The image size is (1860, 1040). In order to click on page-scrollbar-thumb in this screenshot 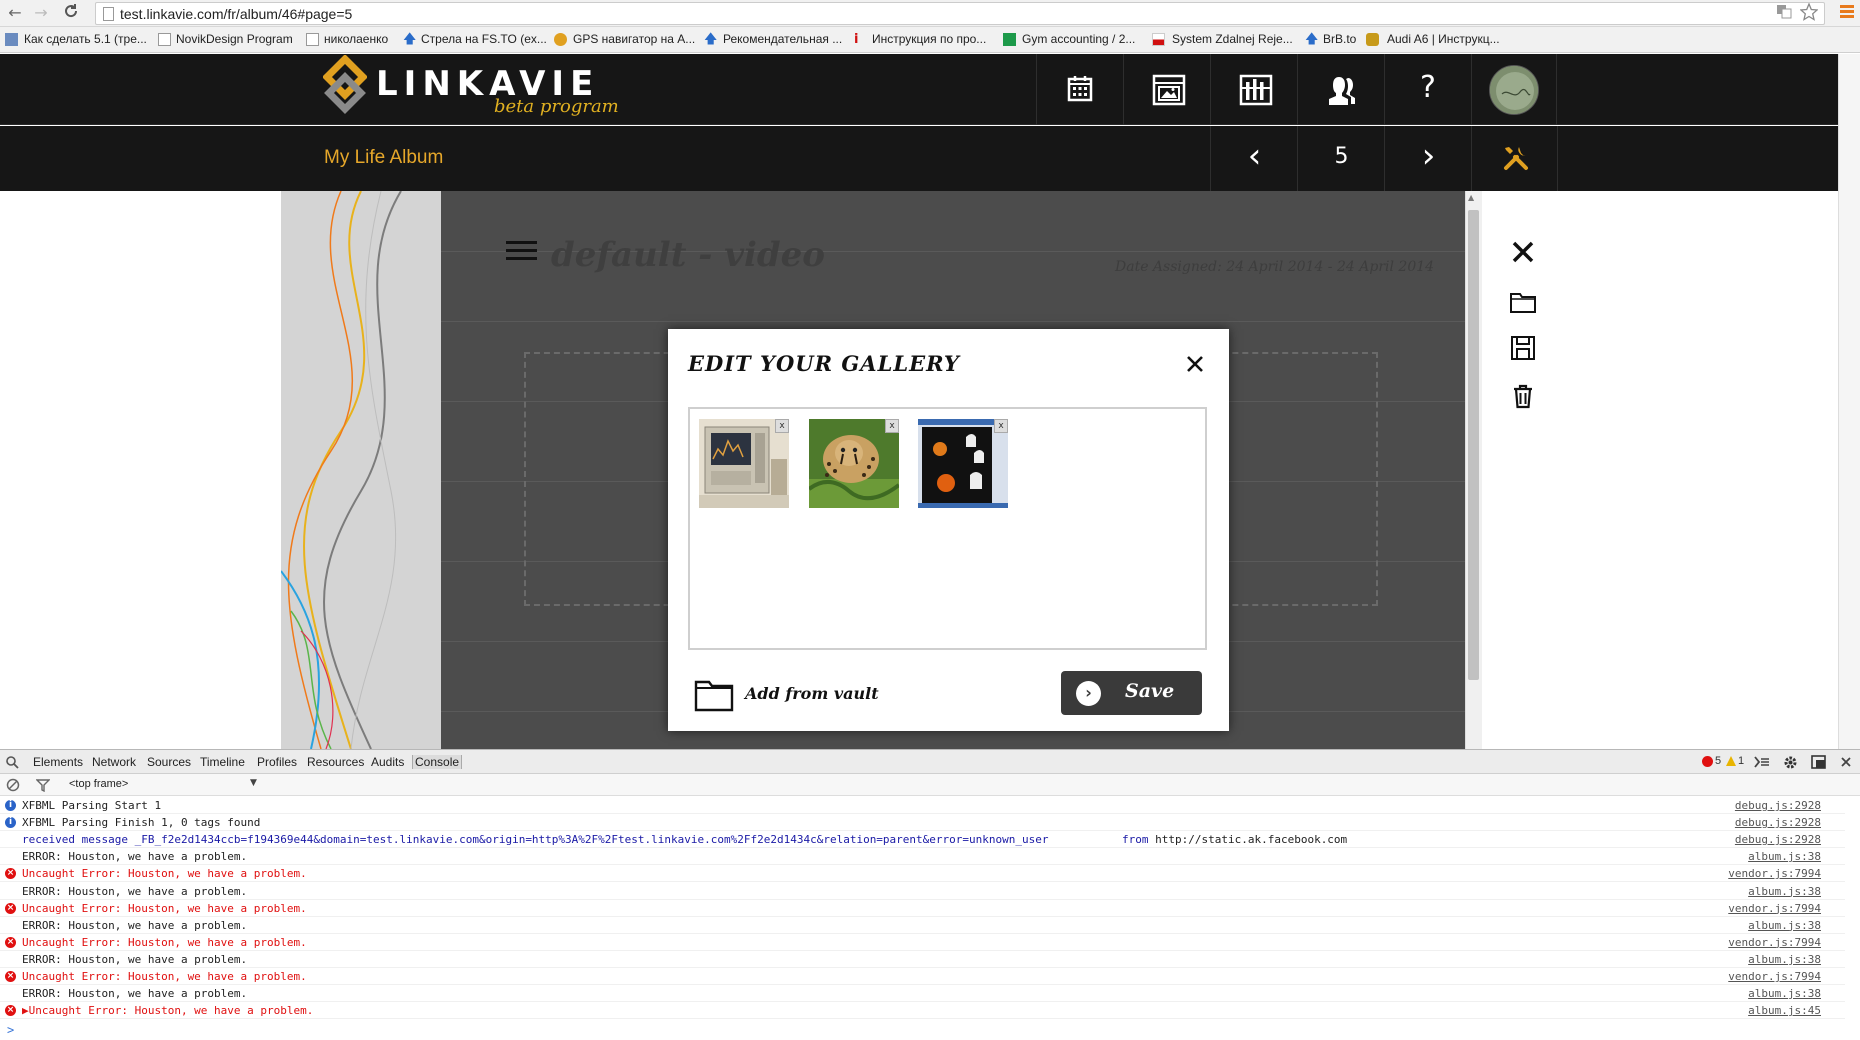, I will do `click(1473, 445)`.